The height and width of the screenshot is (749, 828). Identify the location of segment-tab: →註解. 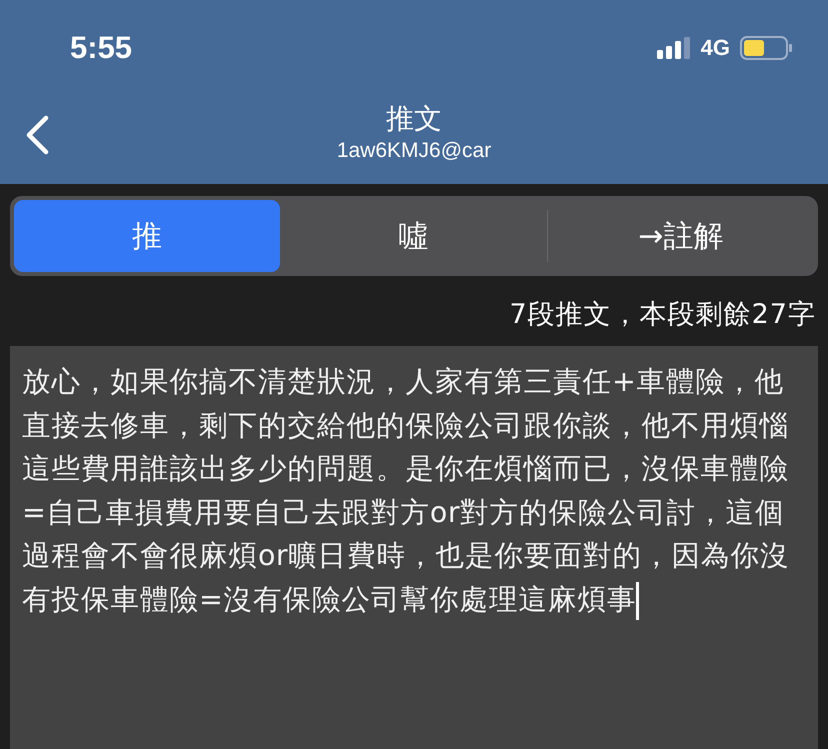
(681, 236).